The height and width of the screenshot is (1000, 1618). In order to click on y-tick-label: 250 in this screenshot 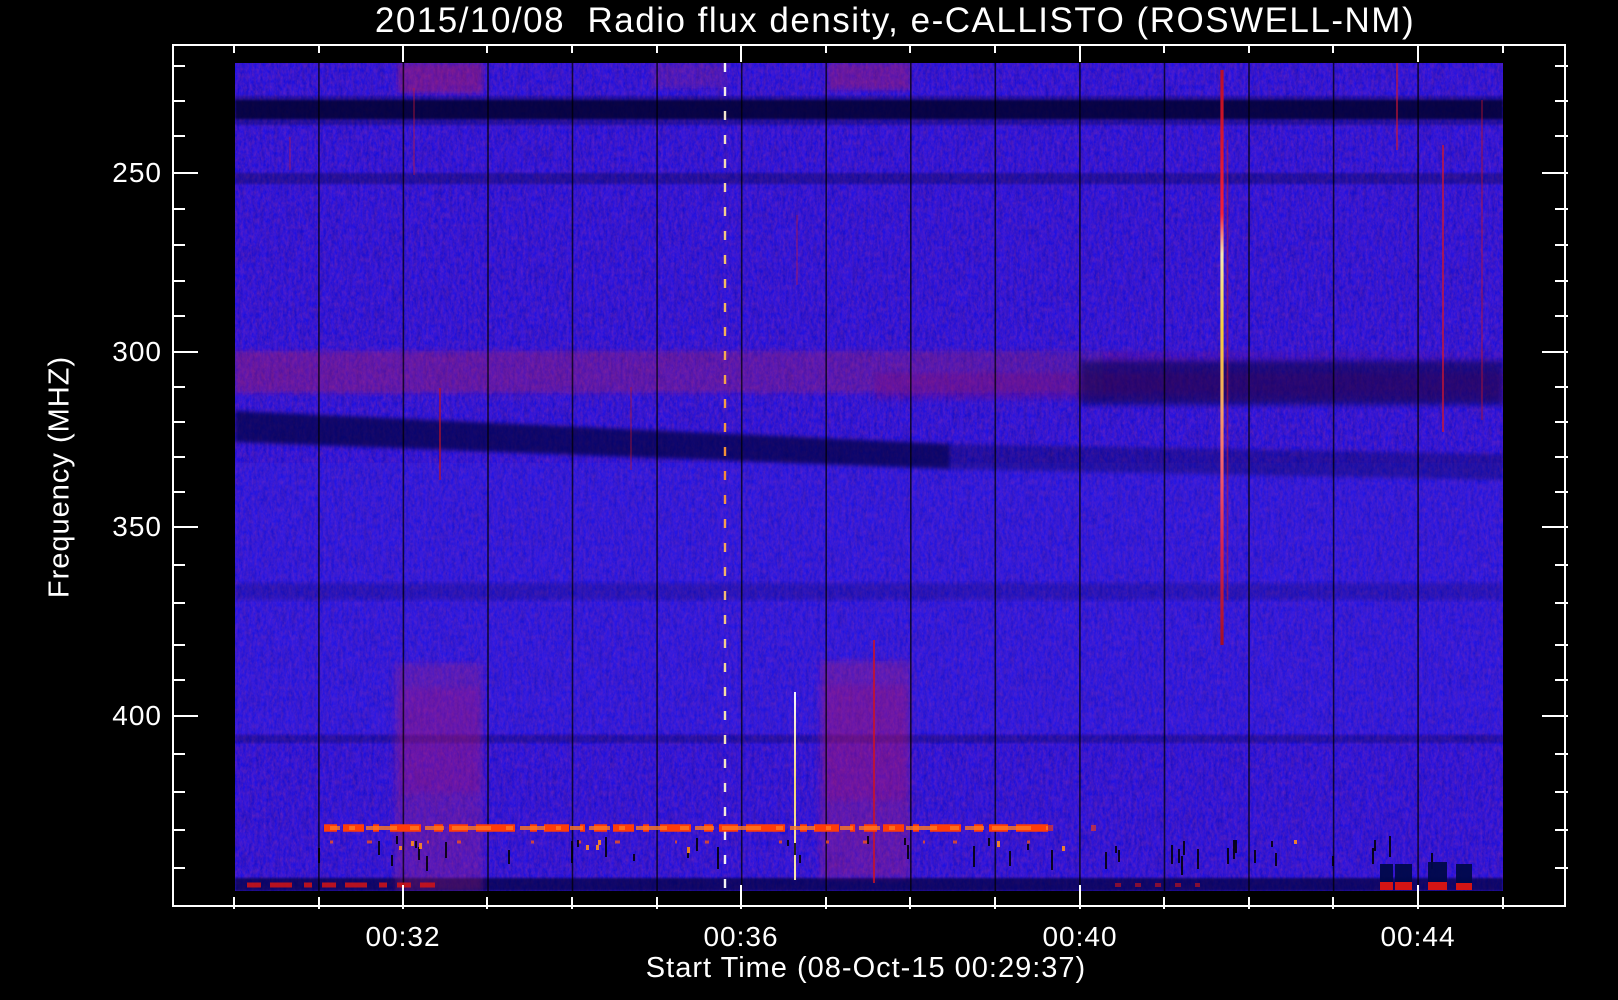, I will do `click(137, 172)`.